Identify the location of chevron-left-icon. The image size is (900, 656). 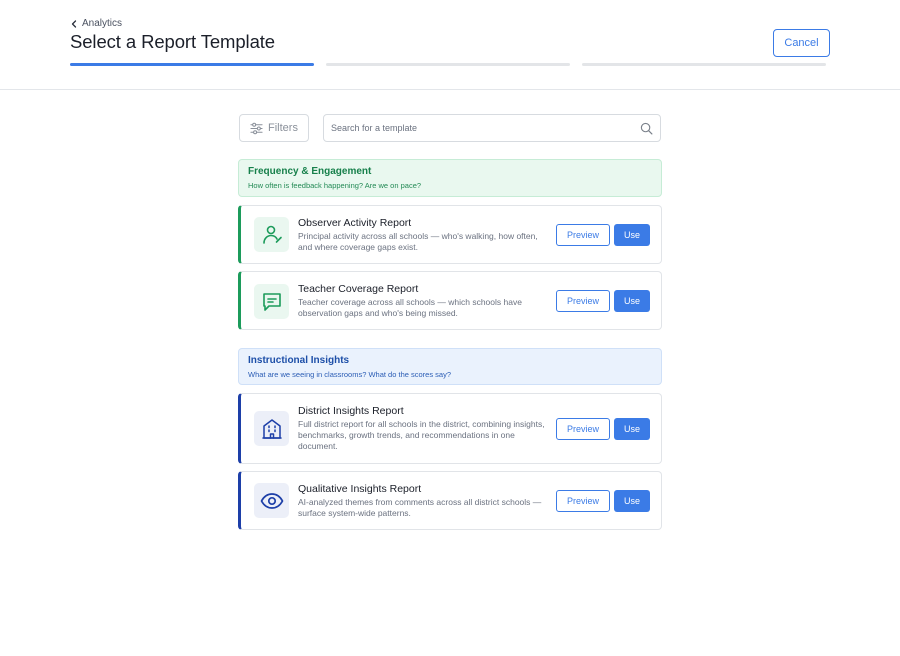
(74, 23).